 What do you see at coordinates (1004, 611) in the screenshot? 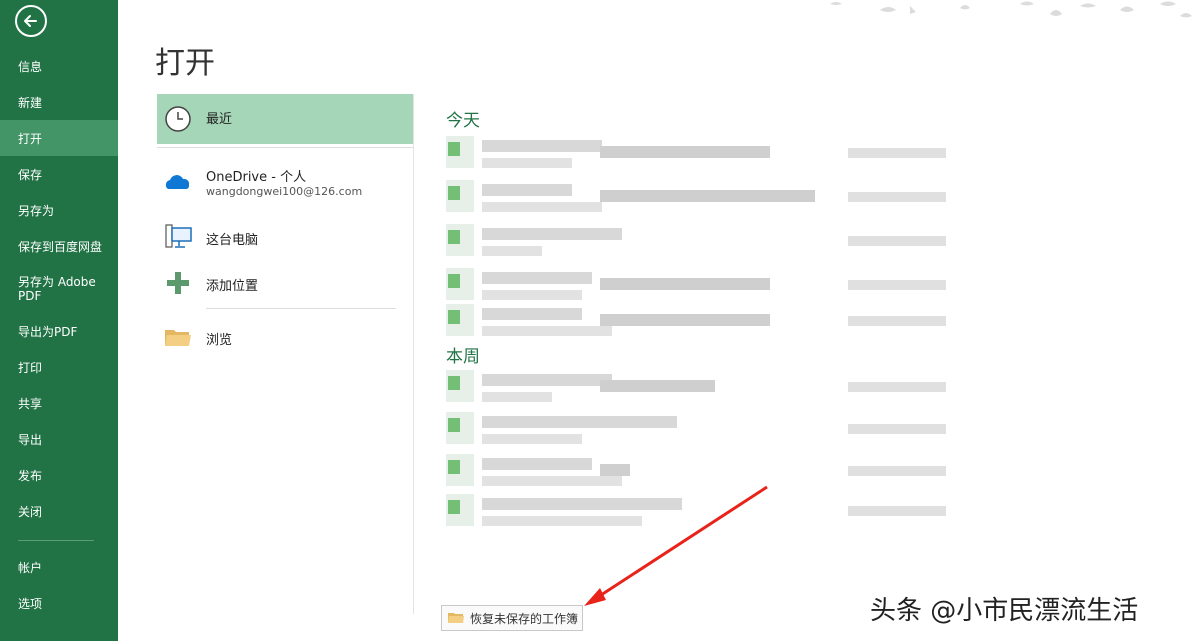
I see `watermark-text: 头条 @小市民漂流生活` at bounding box center [1004, 611].